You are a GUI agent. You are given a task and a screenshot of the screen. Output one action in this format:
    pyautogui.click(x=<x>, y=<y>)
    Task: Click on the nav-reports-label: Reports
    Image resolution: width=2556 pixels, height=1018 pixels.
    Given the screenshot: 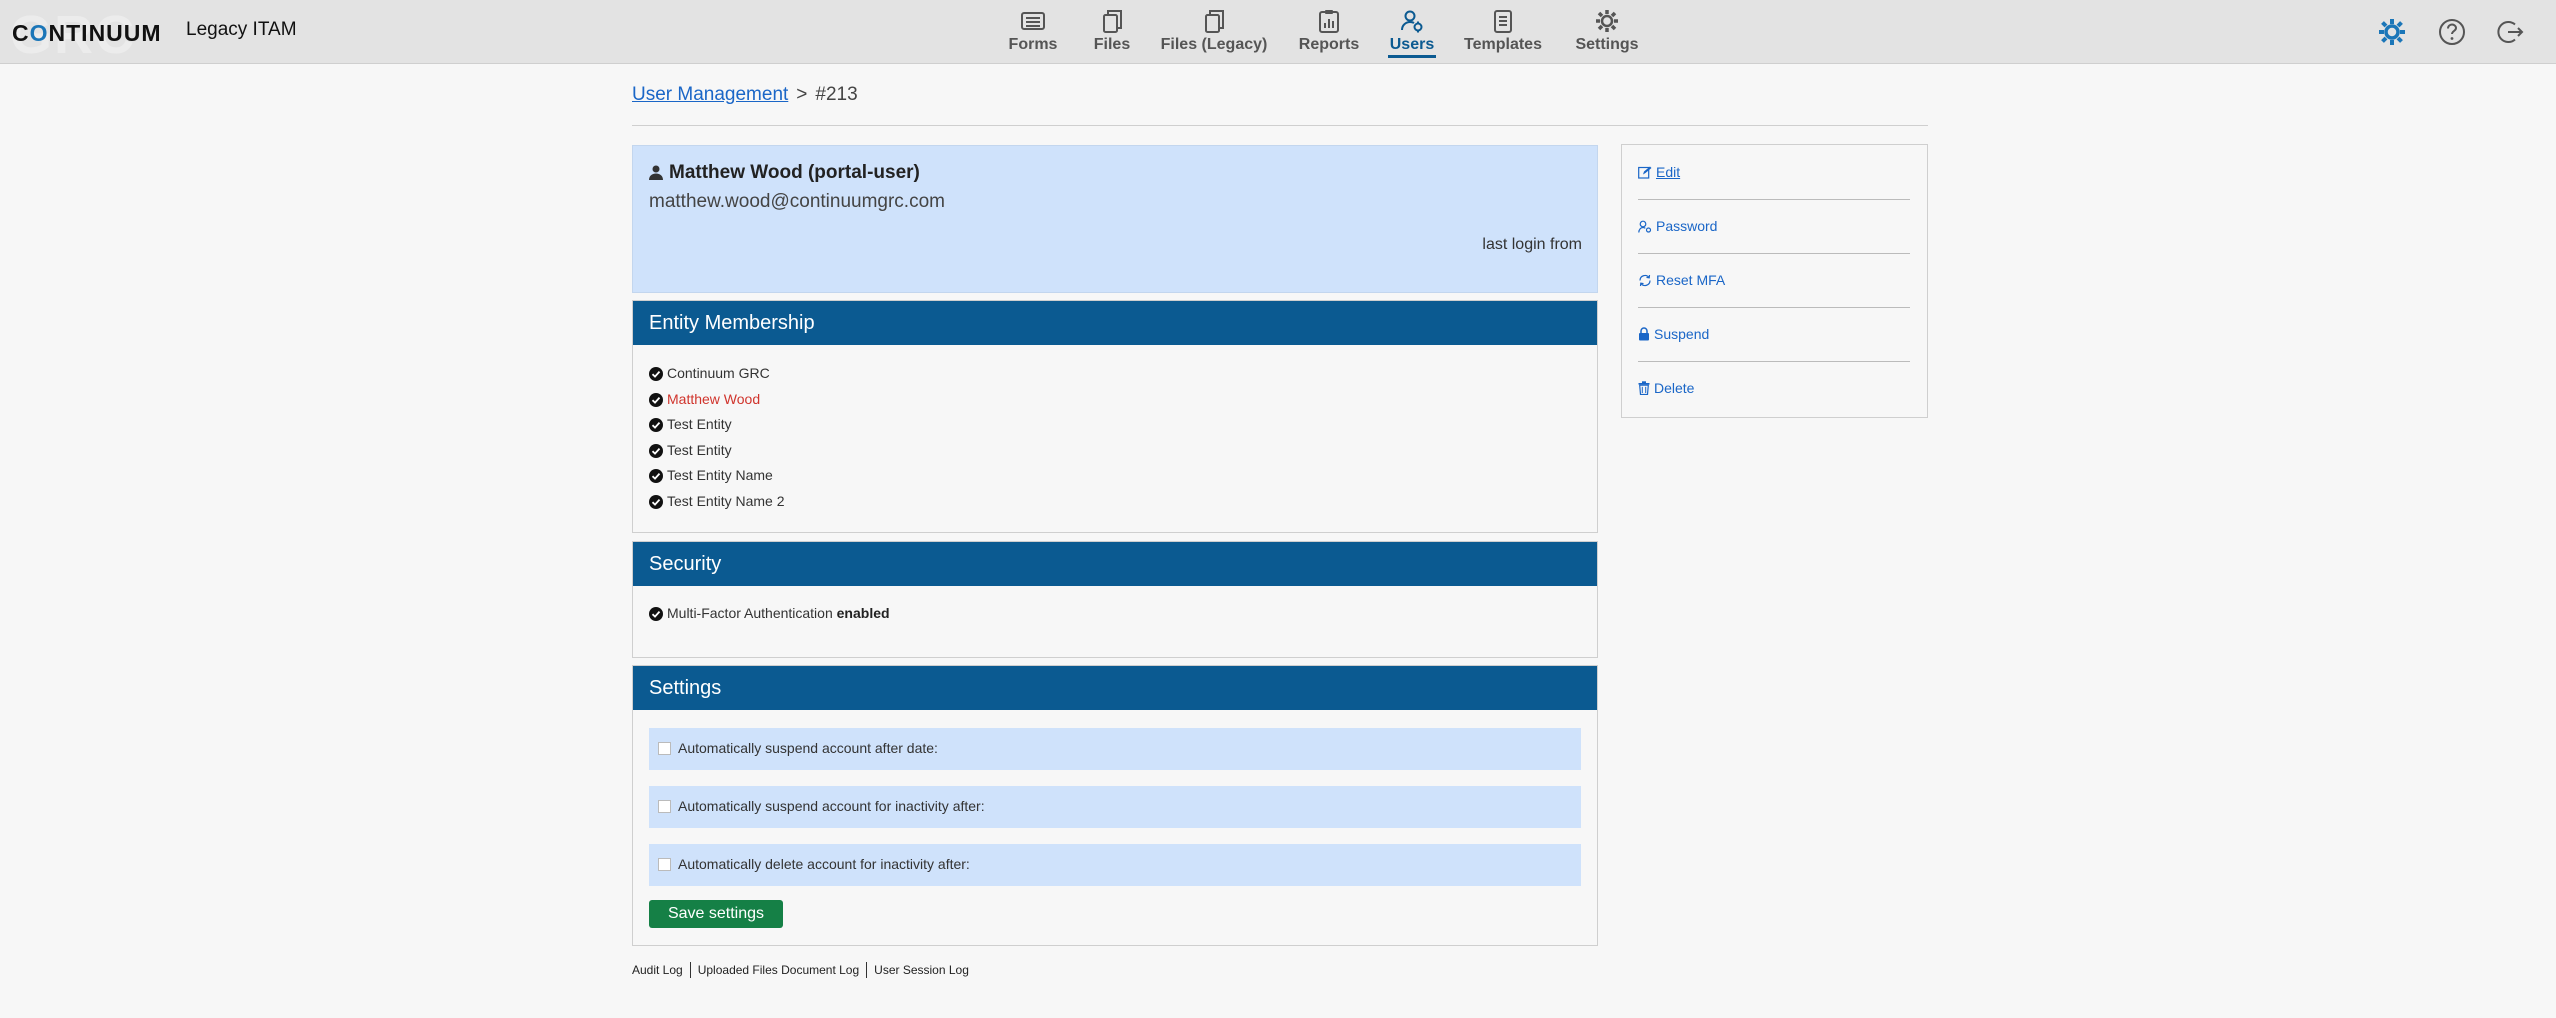 What is the action you would take?
    pyautogui.click(x=1329, y=44)
    